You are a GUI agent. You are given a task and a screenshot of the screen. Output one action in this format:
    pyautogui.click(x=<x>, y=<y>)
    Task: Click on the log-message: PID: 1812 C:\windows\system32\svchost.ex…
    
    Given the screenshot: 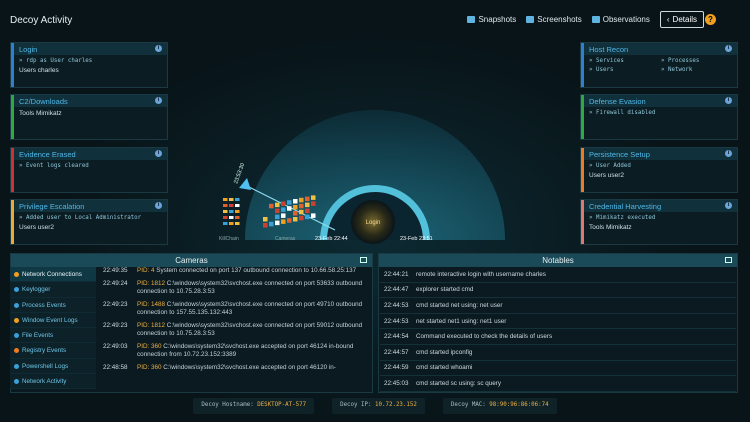 What is the action you would take?
    pyautogui.click(x=237, y=288)
    